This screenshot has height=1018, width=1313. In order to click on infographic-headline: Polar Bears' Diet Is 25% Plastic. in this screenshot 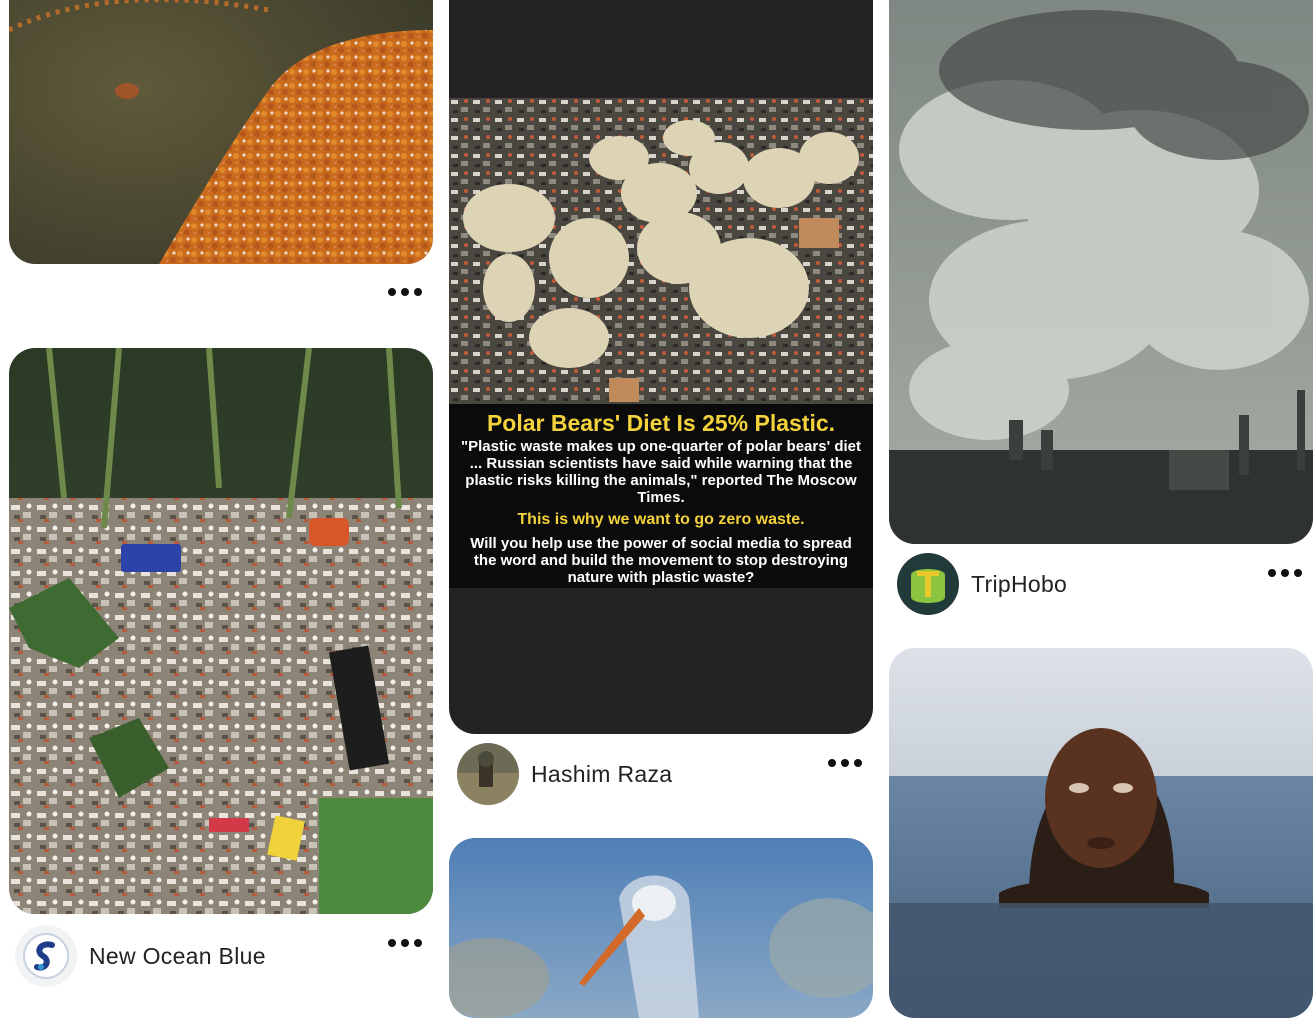, I will do `click(661, 423)`.